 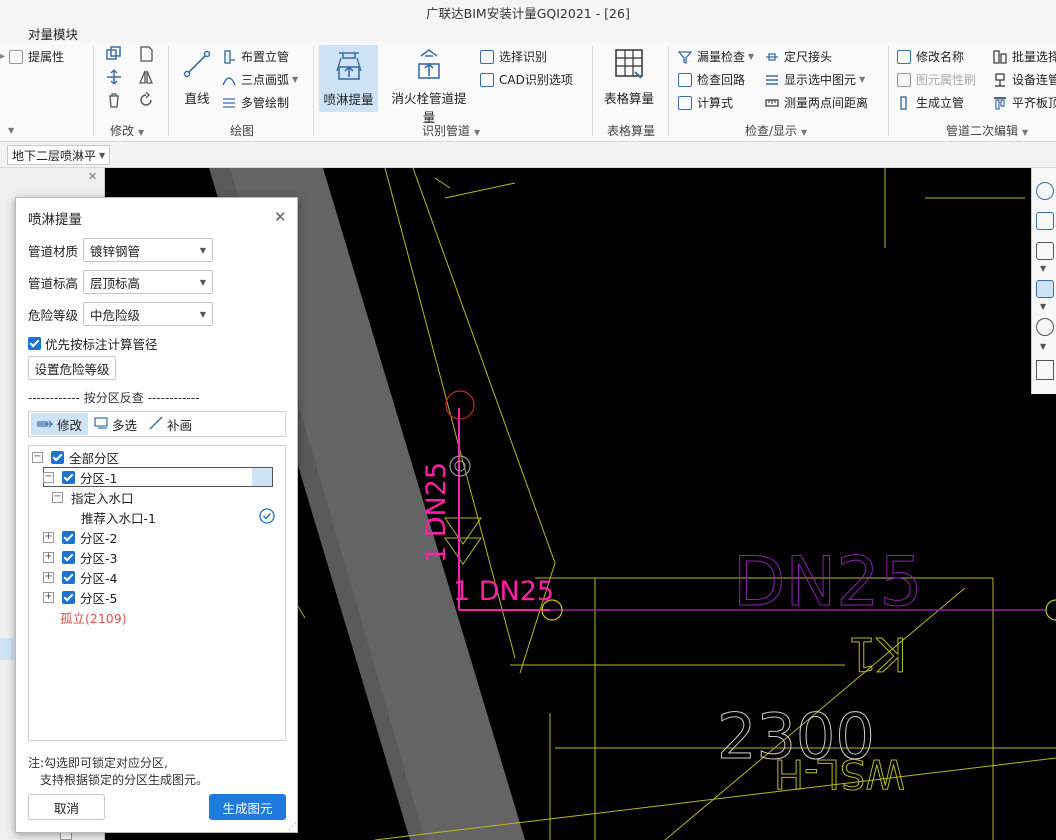 I want to click on solid-view-icon, so click(x=1045, y=289).